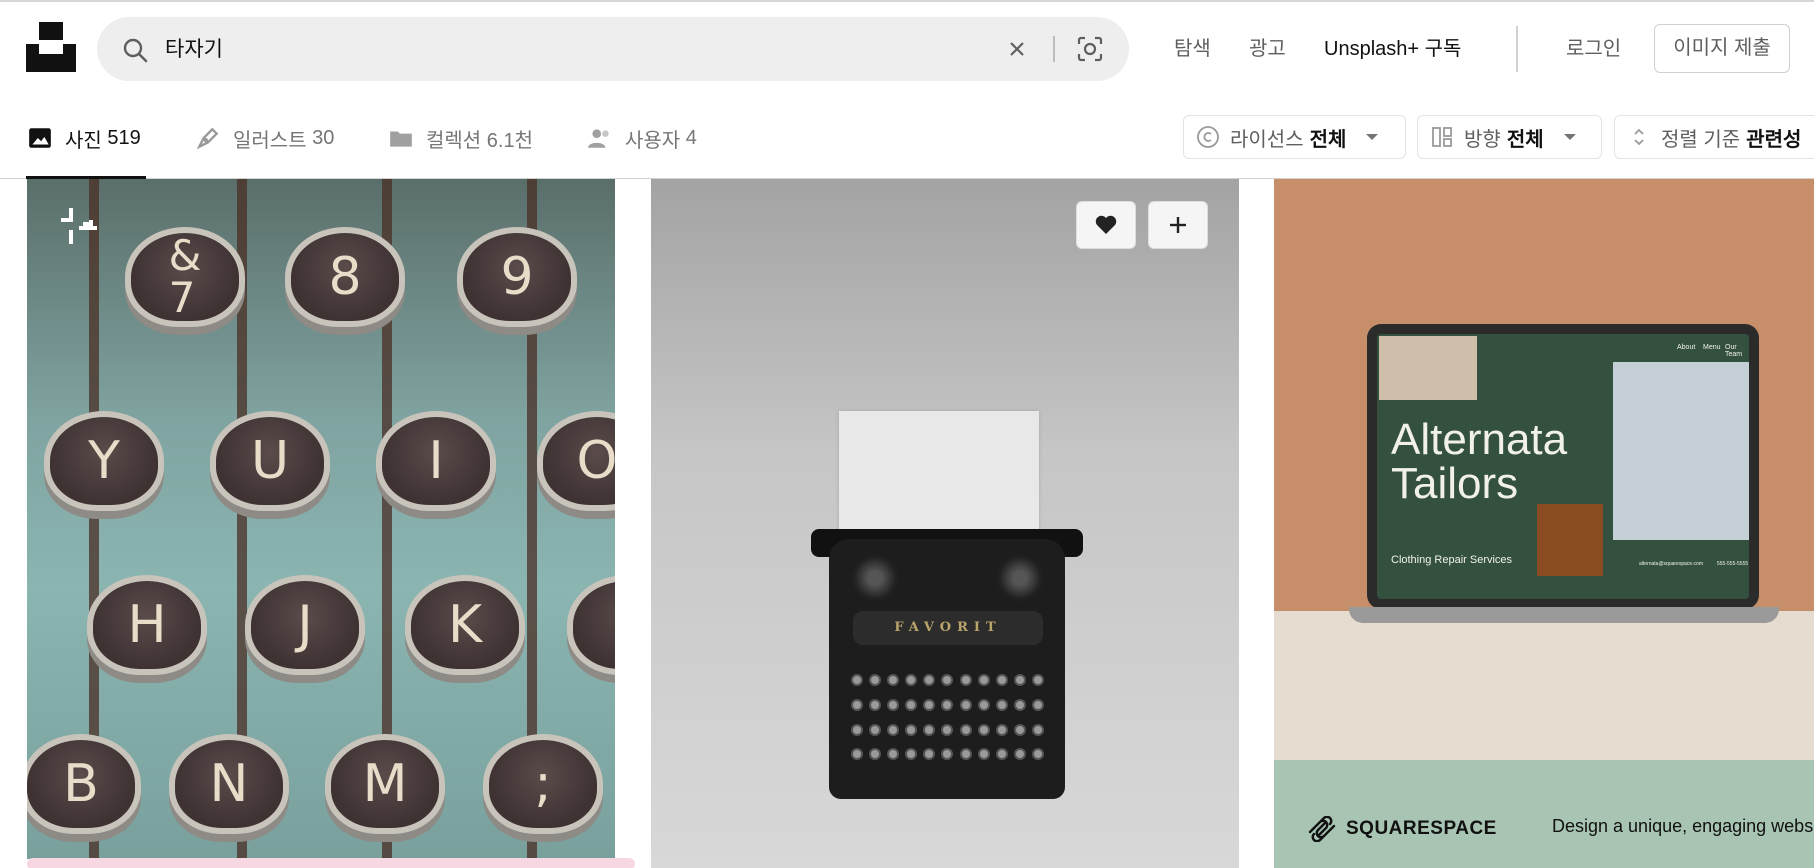 This screenshot has width=1814, height=868. I want to click on add-to-collection-button, so click(1178, 225).